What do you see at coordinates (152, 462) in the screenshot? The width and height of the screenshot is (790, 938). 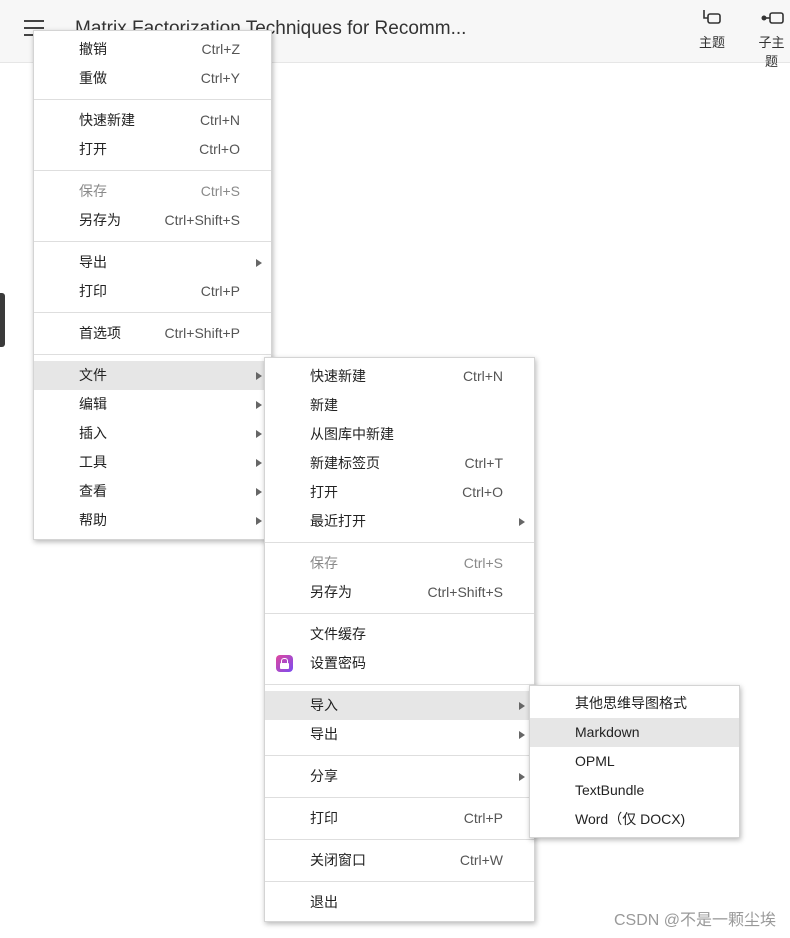 I see `menu-item-tools: 工具` at bounding box center [152, 462].